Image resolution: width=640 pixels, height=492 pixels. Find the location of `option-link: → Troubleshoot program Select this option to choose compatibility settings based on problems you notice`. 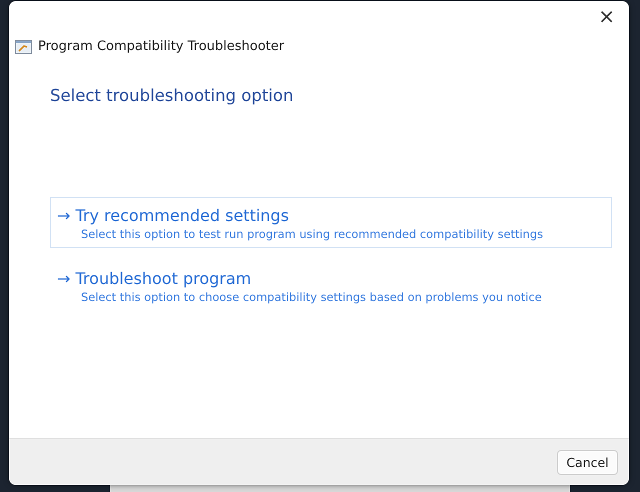

option-link: → Troubleshoot program Select this option to choose compatibility settings based on problems you notice is located at coordinates (331, 285).